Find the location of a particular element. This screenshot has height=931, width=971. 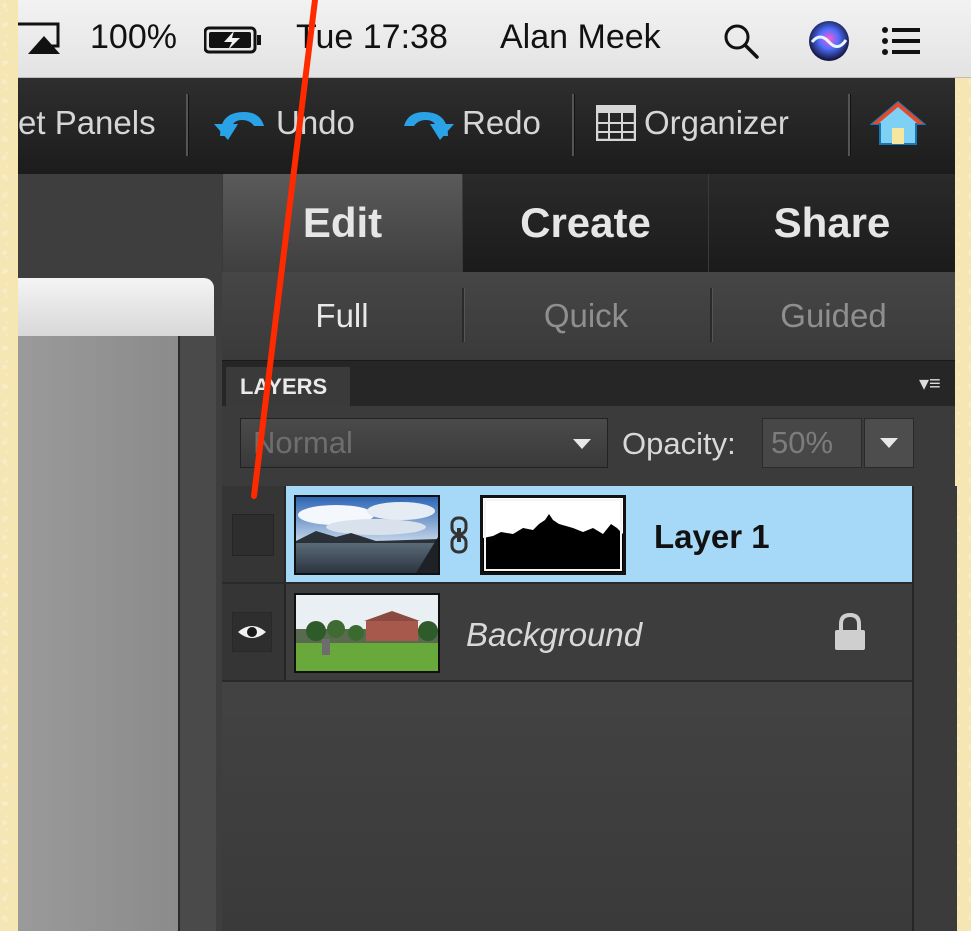

undo-icon is located at coordinates (239, 126).